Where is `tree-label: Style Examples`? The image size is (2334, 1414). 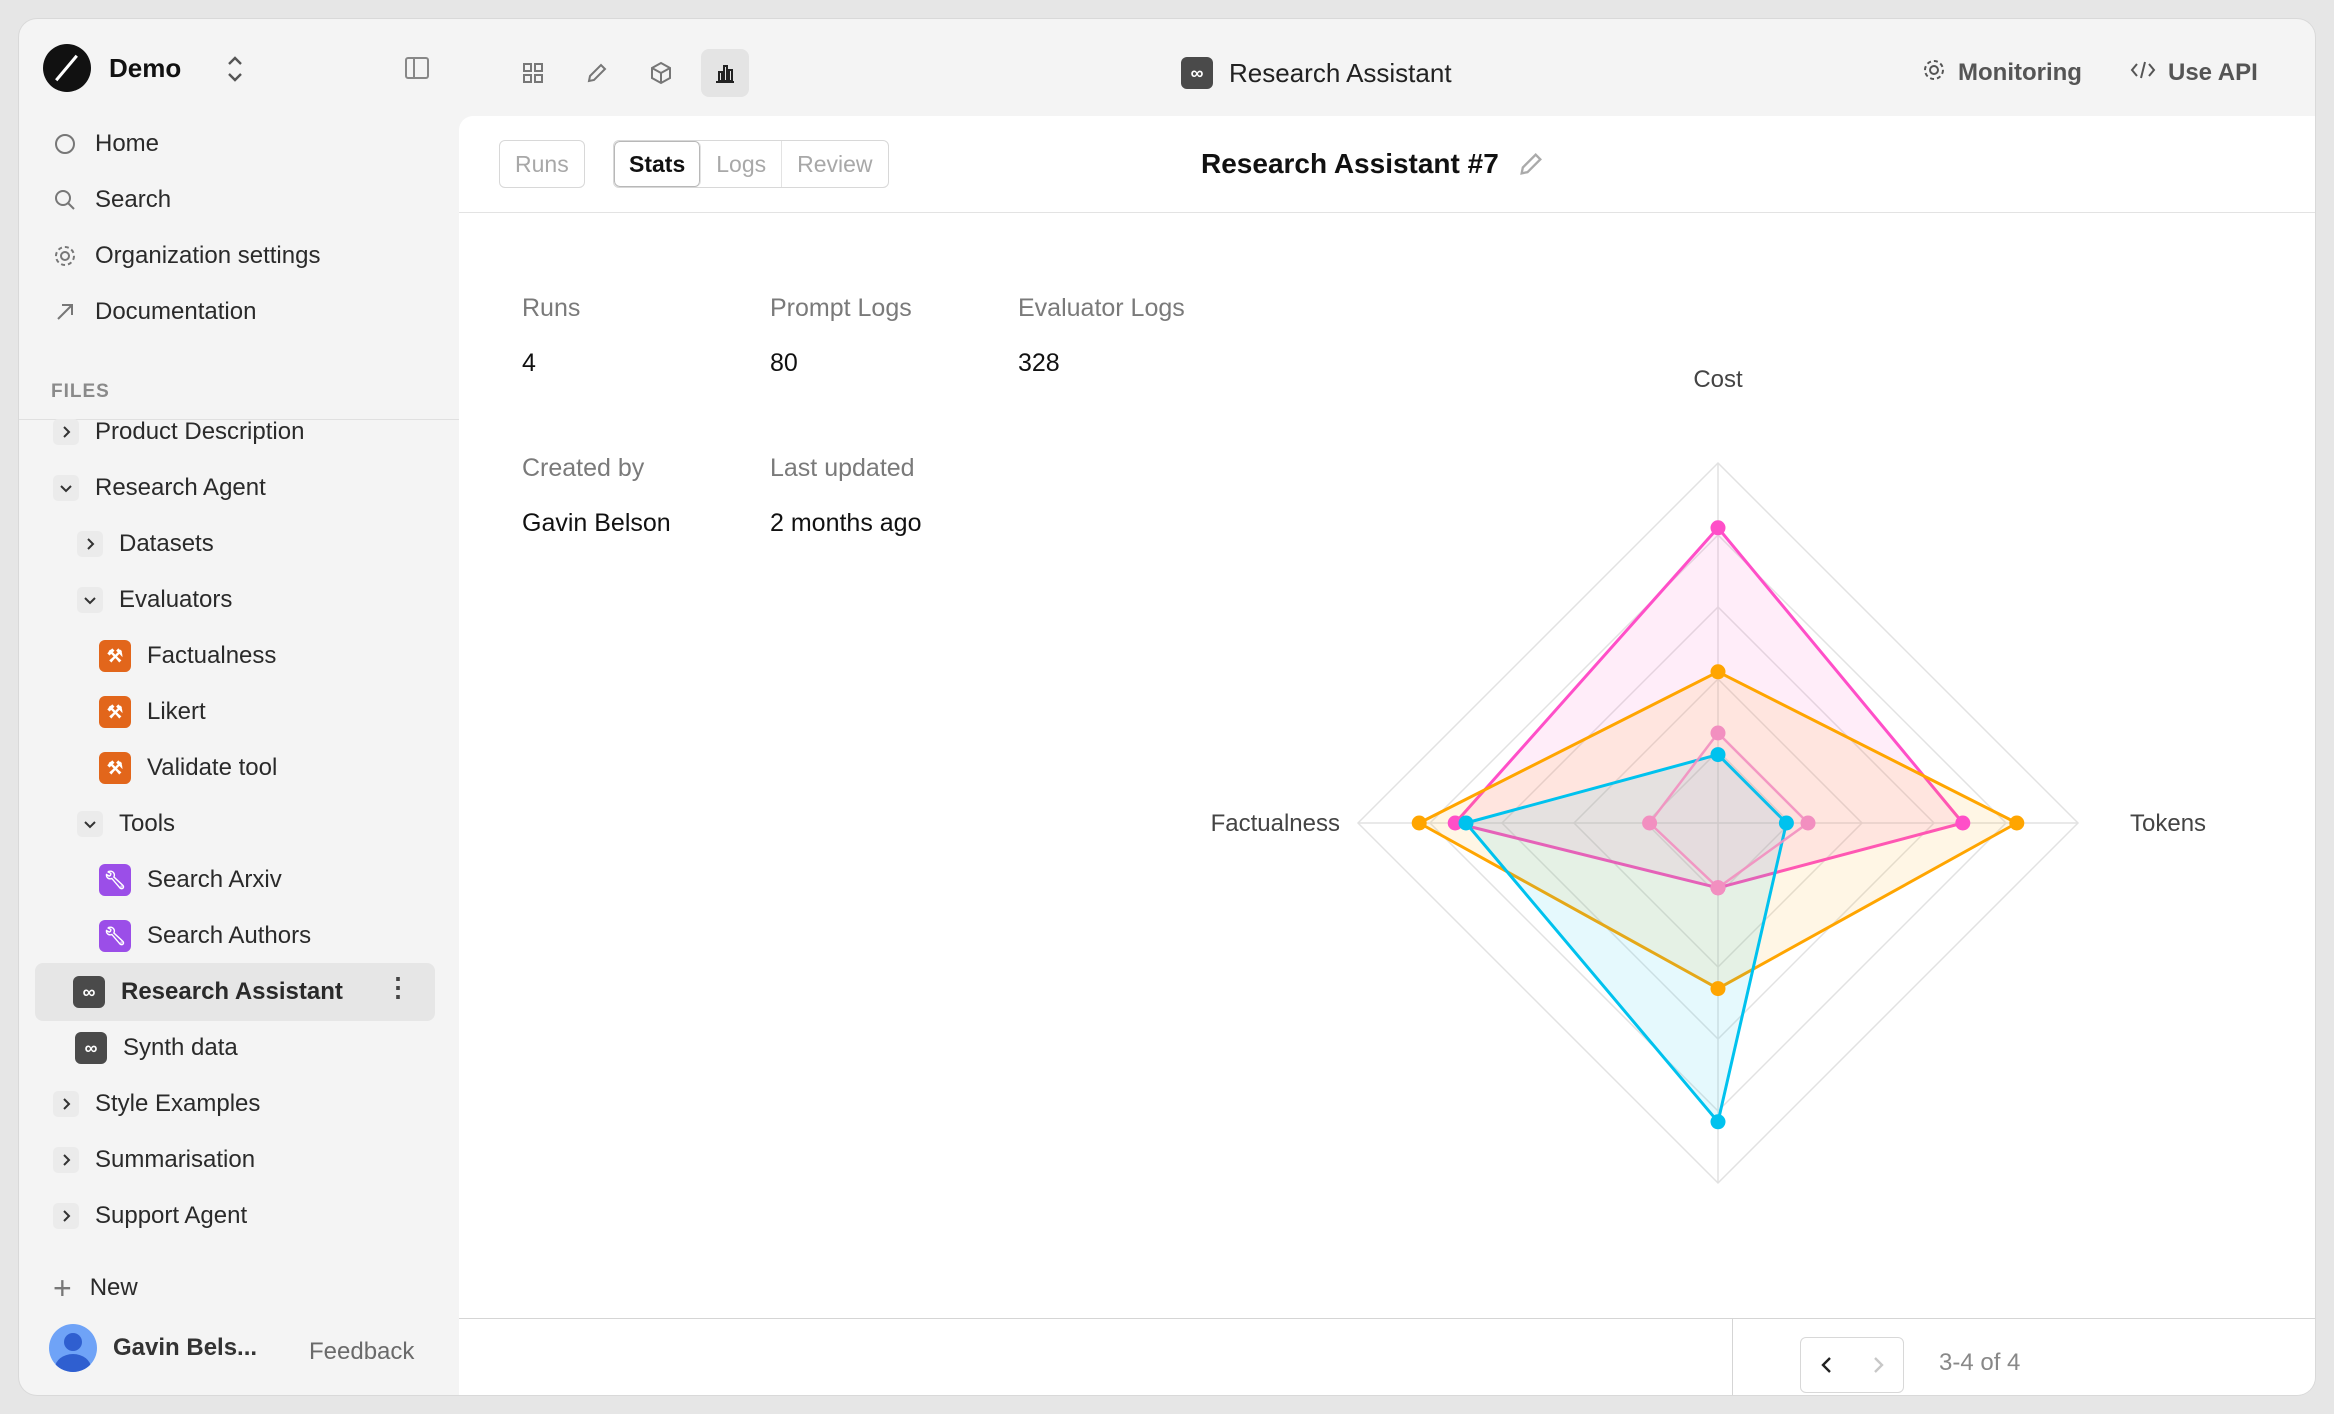
tree-label: Style Examples is located at coordinates (178, 1103).